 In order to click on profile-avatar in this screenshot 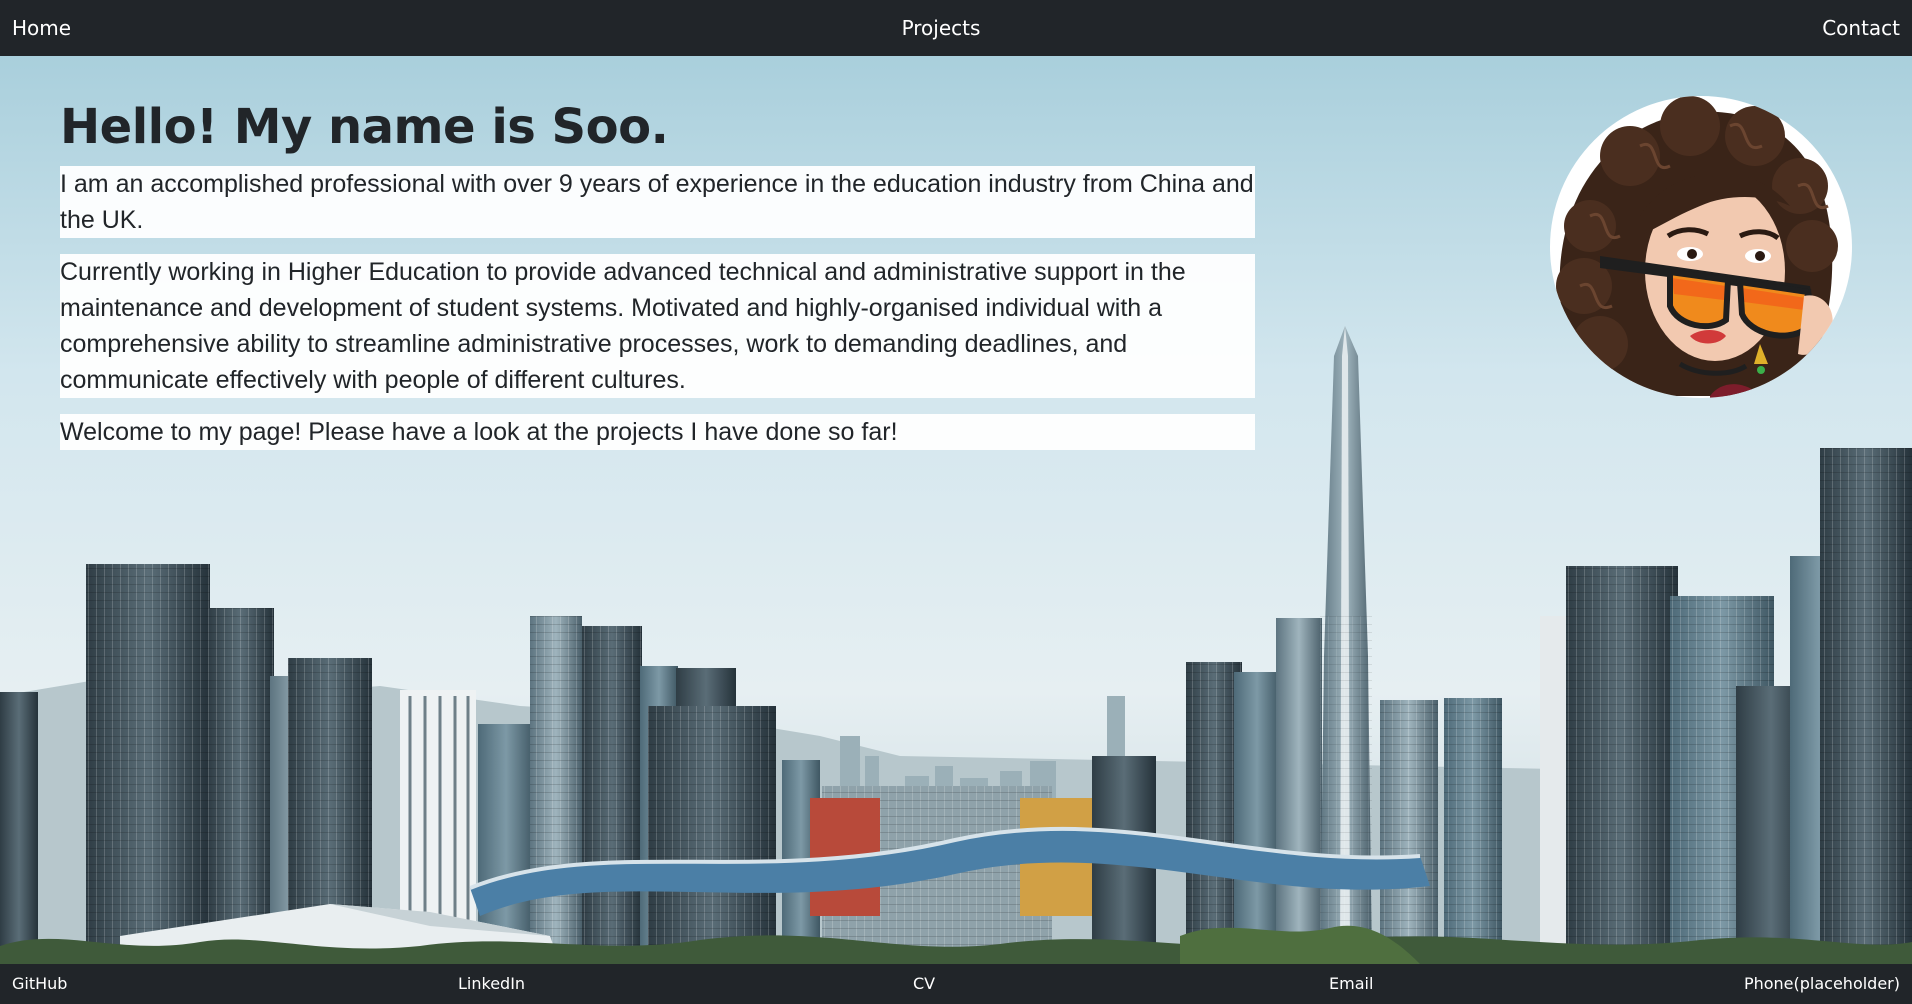, I will do `click(1701, 247)`.